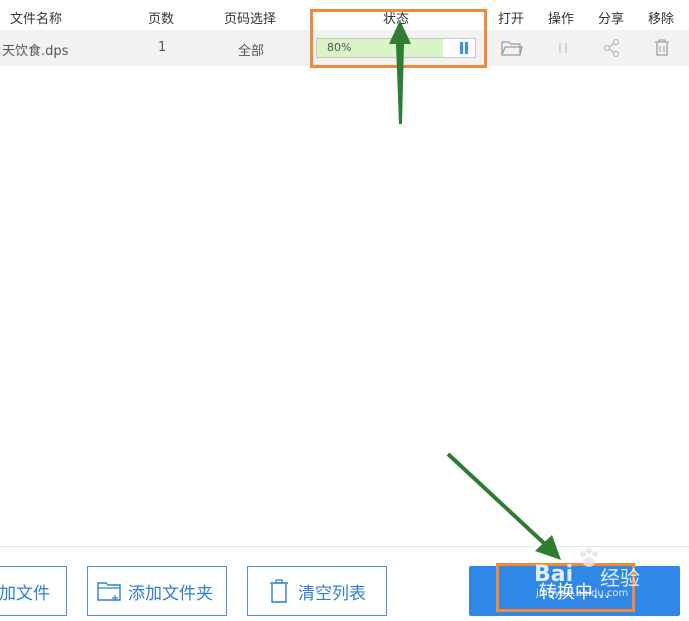 The height and width of the screenshot is (621, 689). What do you see at coordinates (339, 47) in the screenshot?
I see `progress-text: 80%` at bounding box center [339, 47].